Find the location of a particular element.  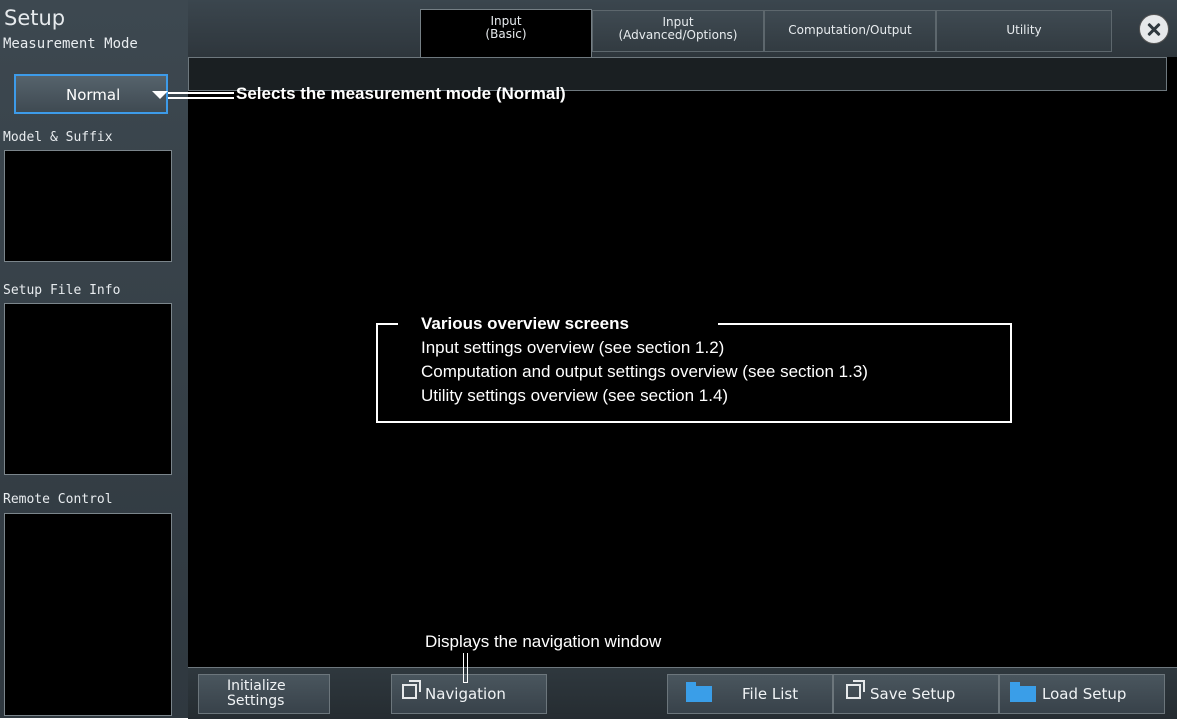

navigation-callout-text: Displays the navigation window is located at coordinates (543, 641).